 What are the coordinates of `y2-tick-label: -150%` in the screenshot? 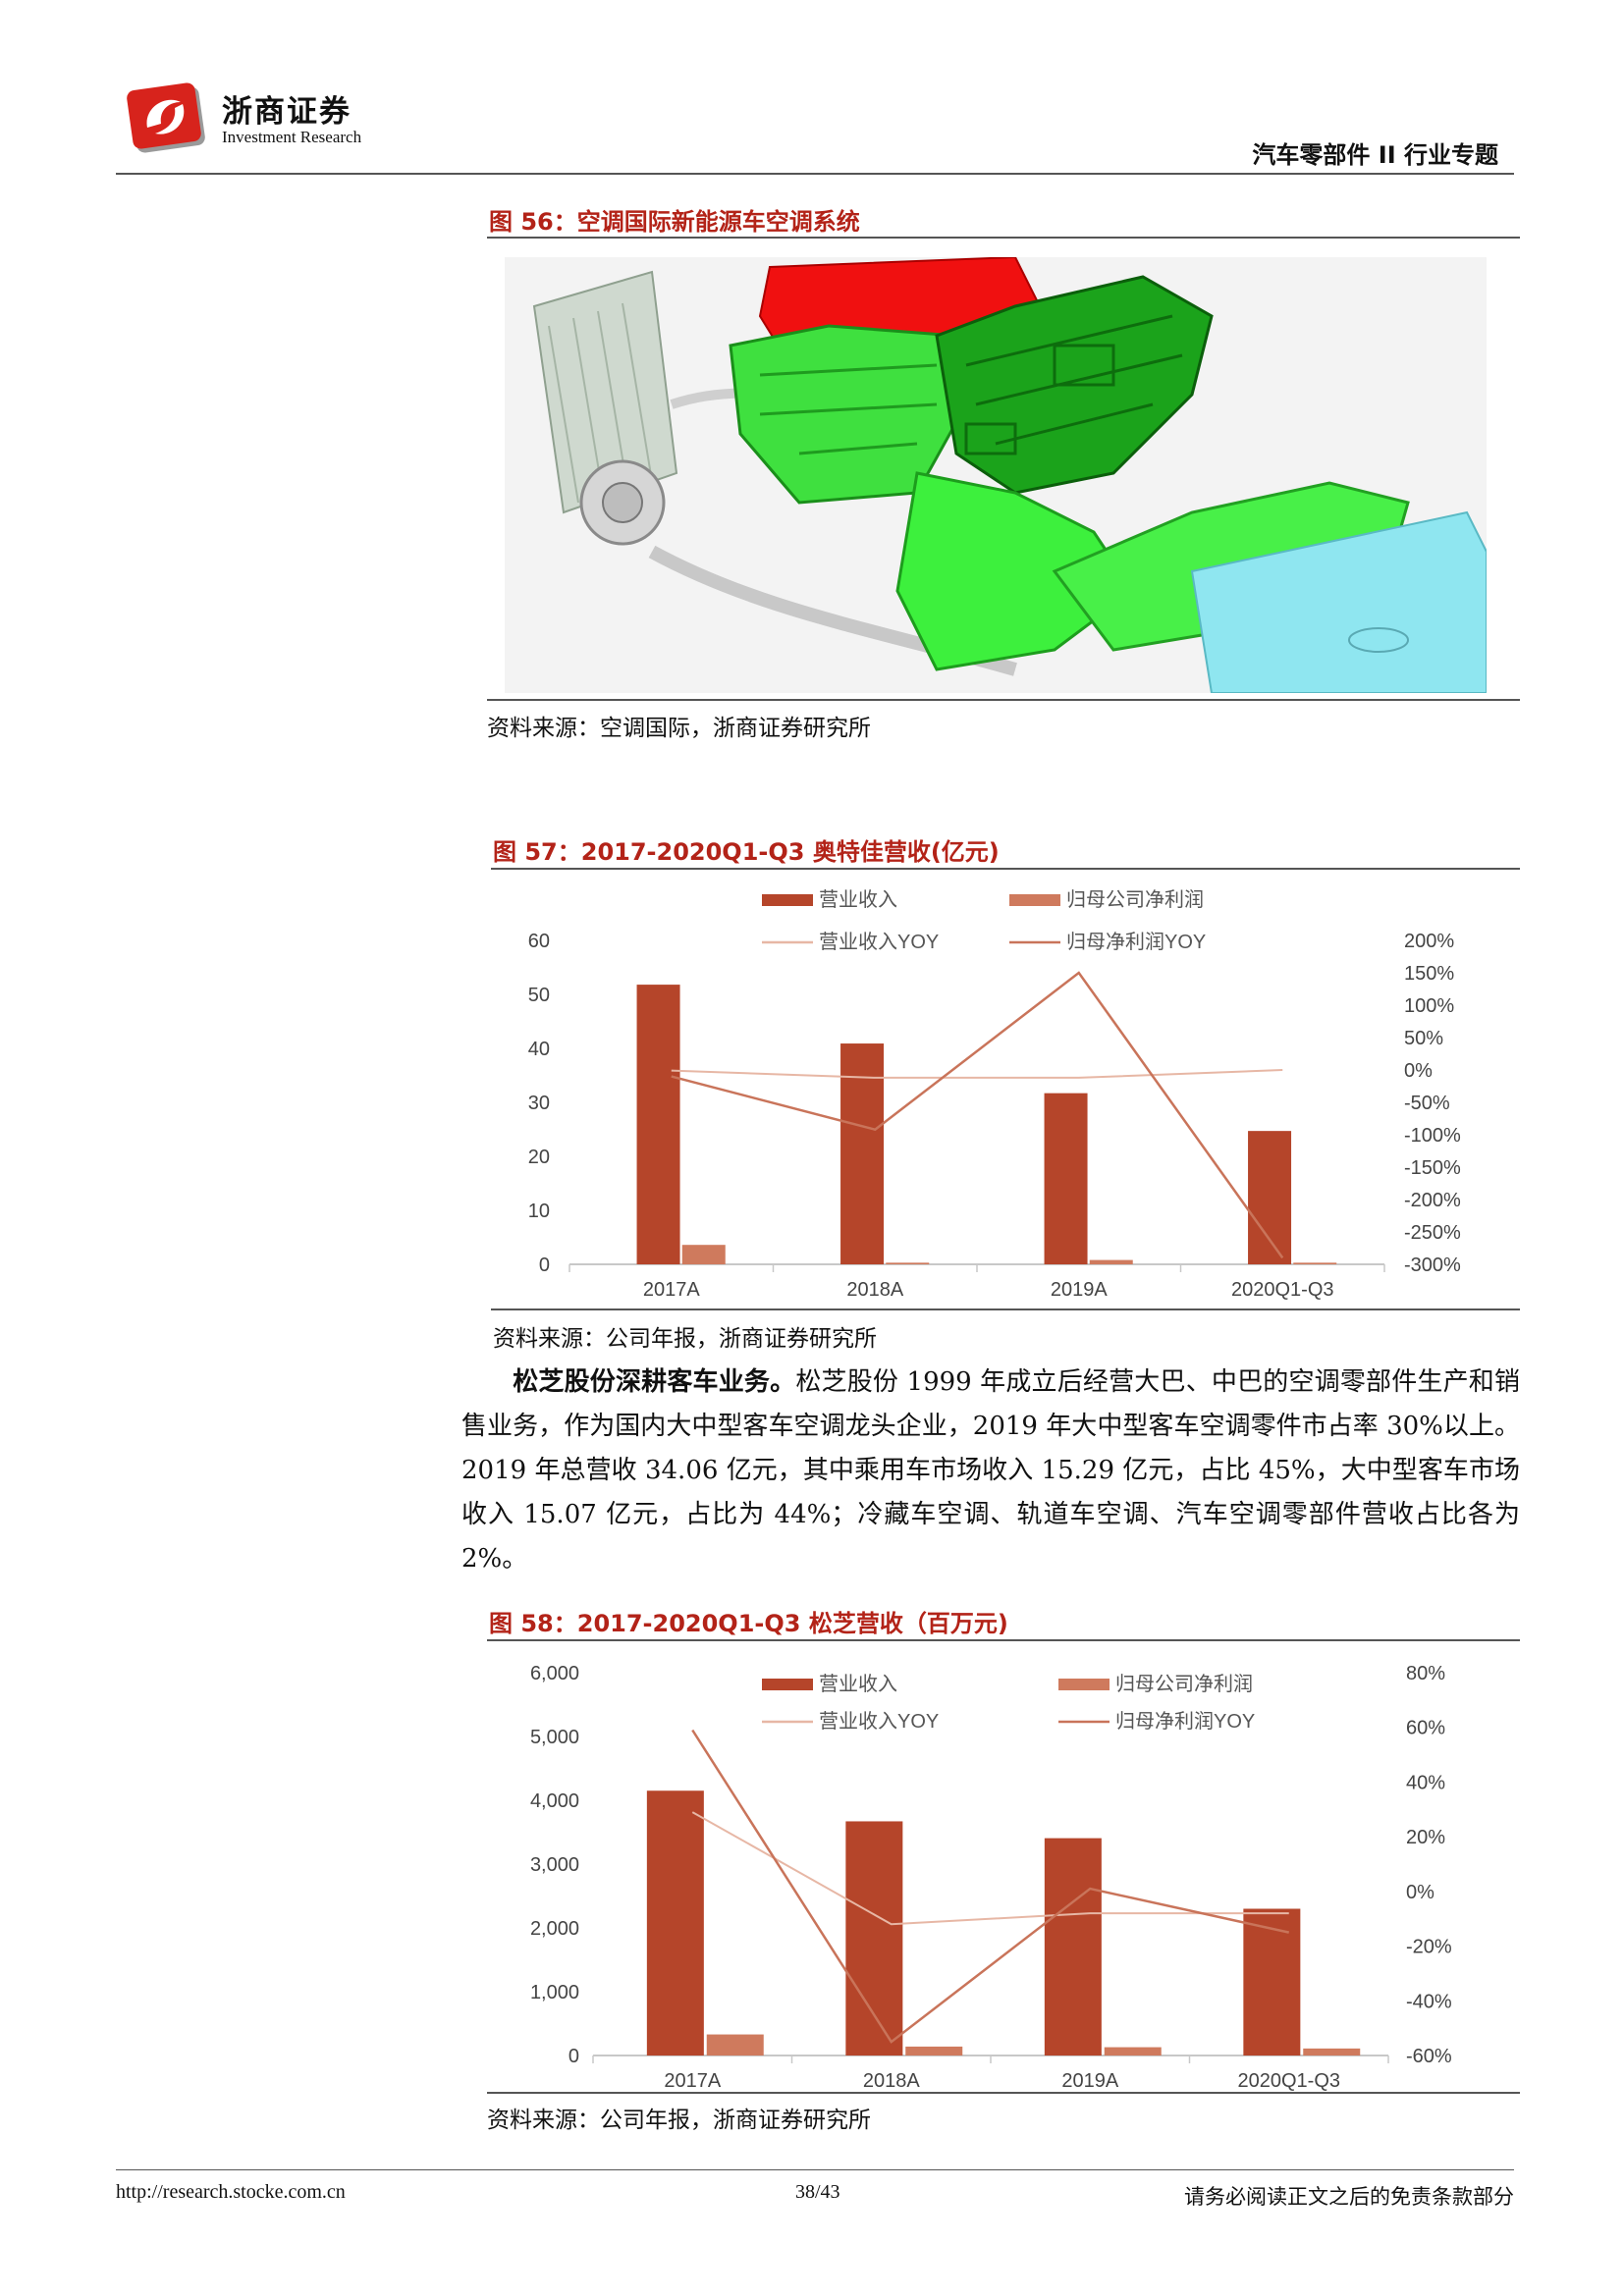 It's located at (1432, 1168).